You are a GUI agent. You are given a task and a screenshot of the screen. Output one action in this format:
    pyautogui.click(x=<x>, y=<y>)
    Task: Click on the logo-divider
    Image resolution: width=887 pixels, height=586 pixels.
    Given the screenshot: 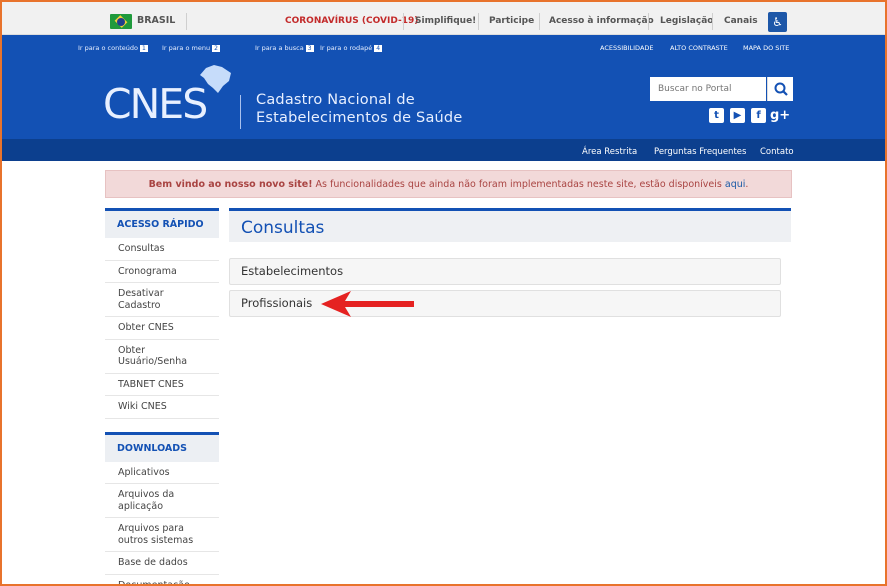 What is the action you would take?
    pyautogui.click(x=240, y=112)
    